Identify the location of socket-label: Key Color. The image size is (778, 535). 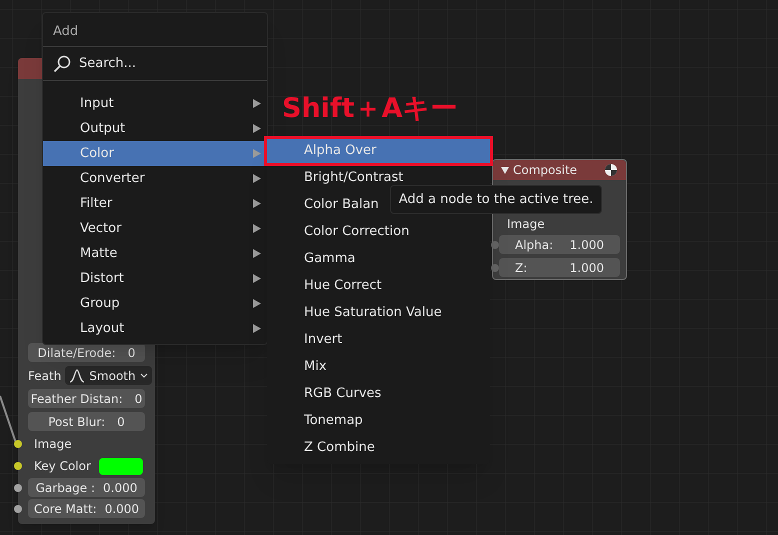
(62, 466).